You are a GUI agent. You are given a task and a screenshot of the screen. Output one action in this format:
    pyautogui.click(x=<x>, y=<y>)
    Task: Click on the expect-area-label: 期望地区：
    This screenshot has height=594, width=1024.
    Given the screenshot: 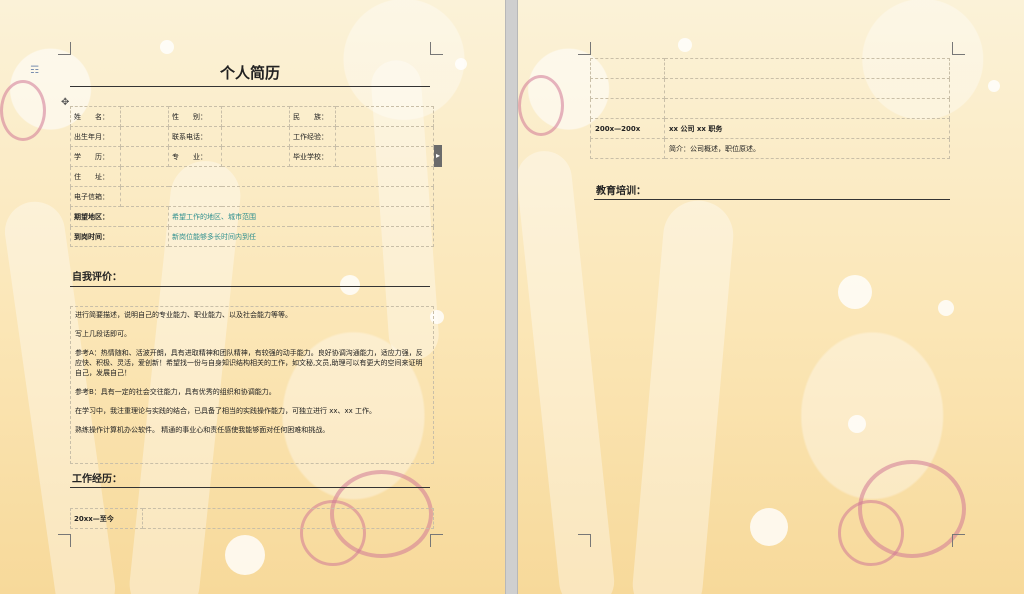 What is the action you would take?
    pyautogui.click(x=119, y=216)
    